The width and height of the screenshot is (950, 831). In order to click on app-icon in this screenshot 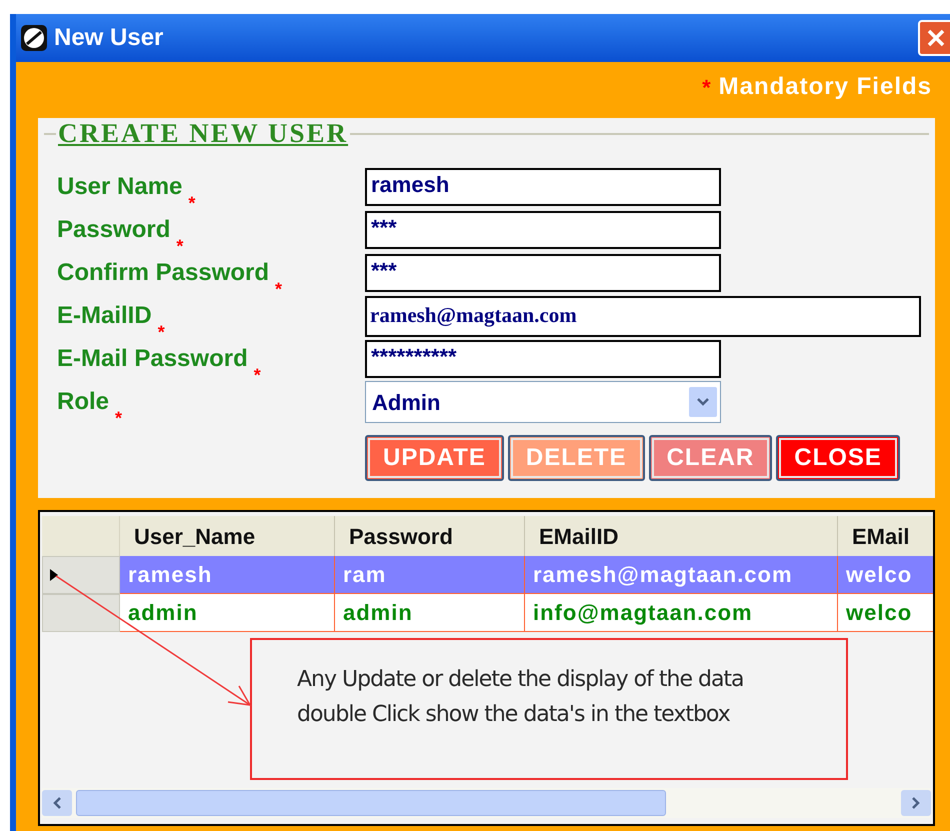, I will do `click(34, 38)`.